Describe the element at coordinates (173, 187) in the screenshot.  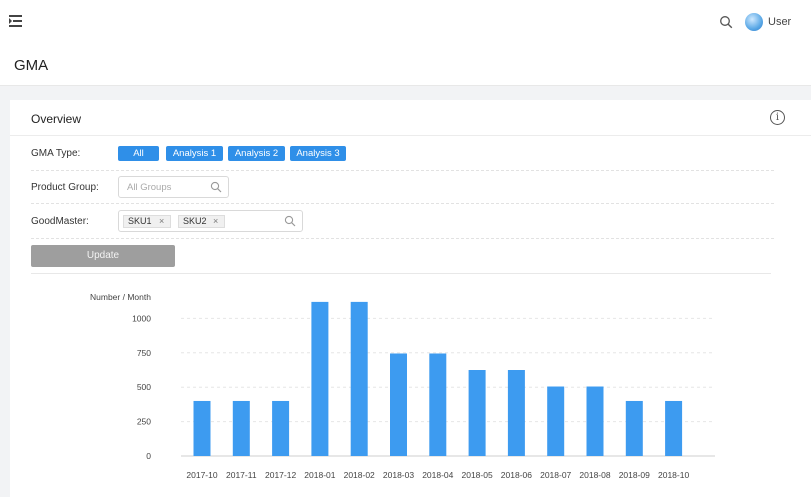
I see `product-group-select: All Groups` at that location.